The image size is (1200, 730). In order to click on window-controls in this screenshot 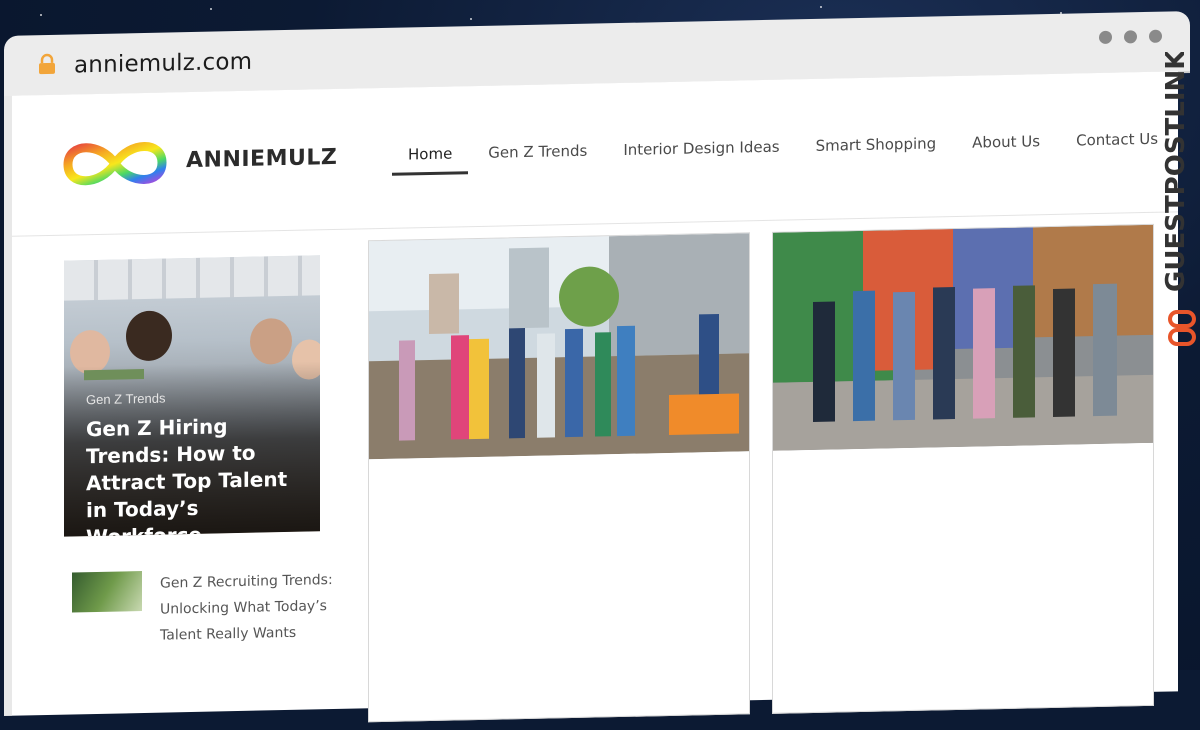, I will do `click(1130, 36)`.